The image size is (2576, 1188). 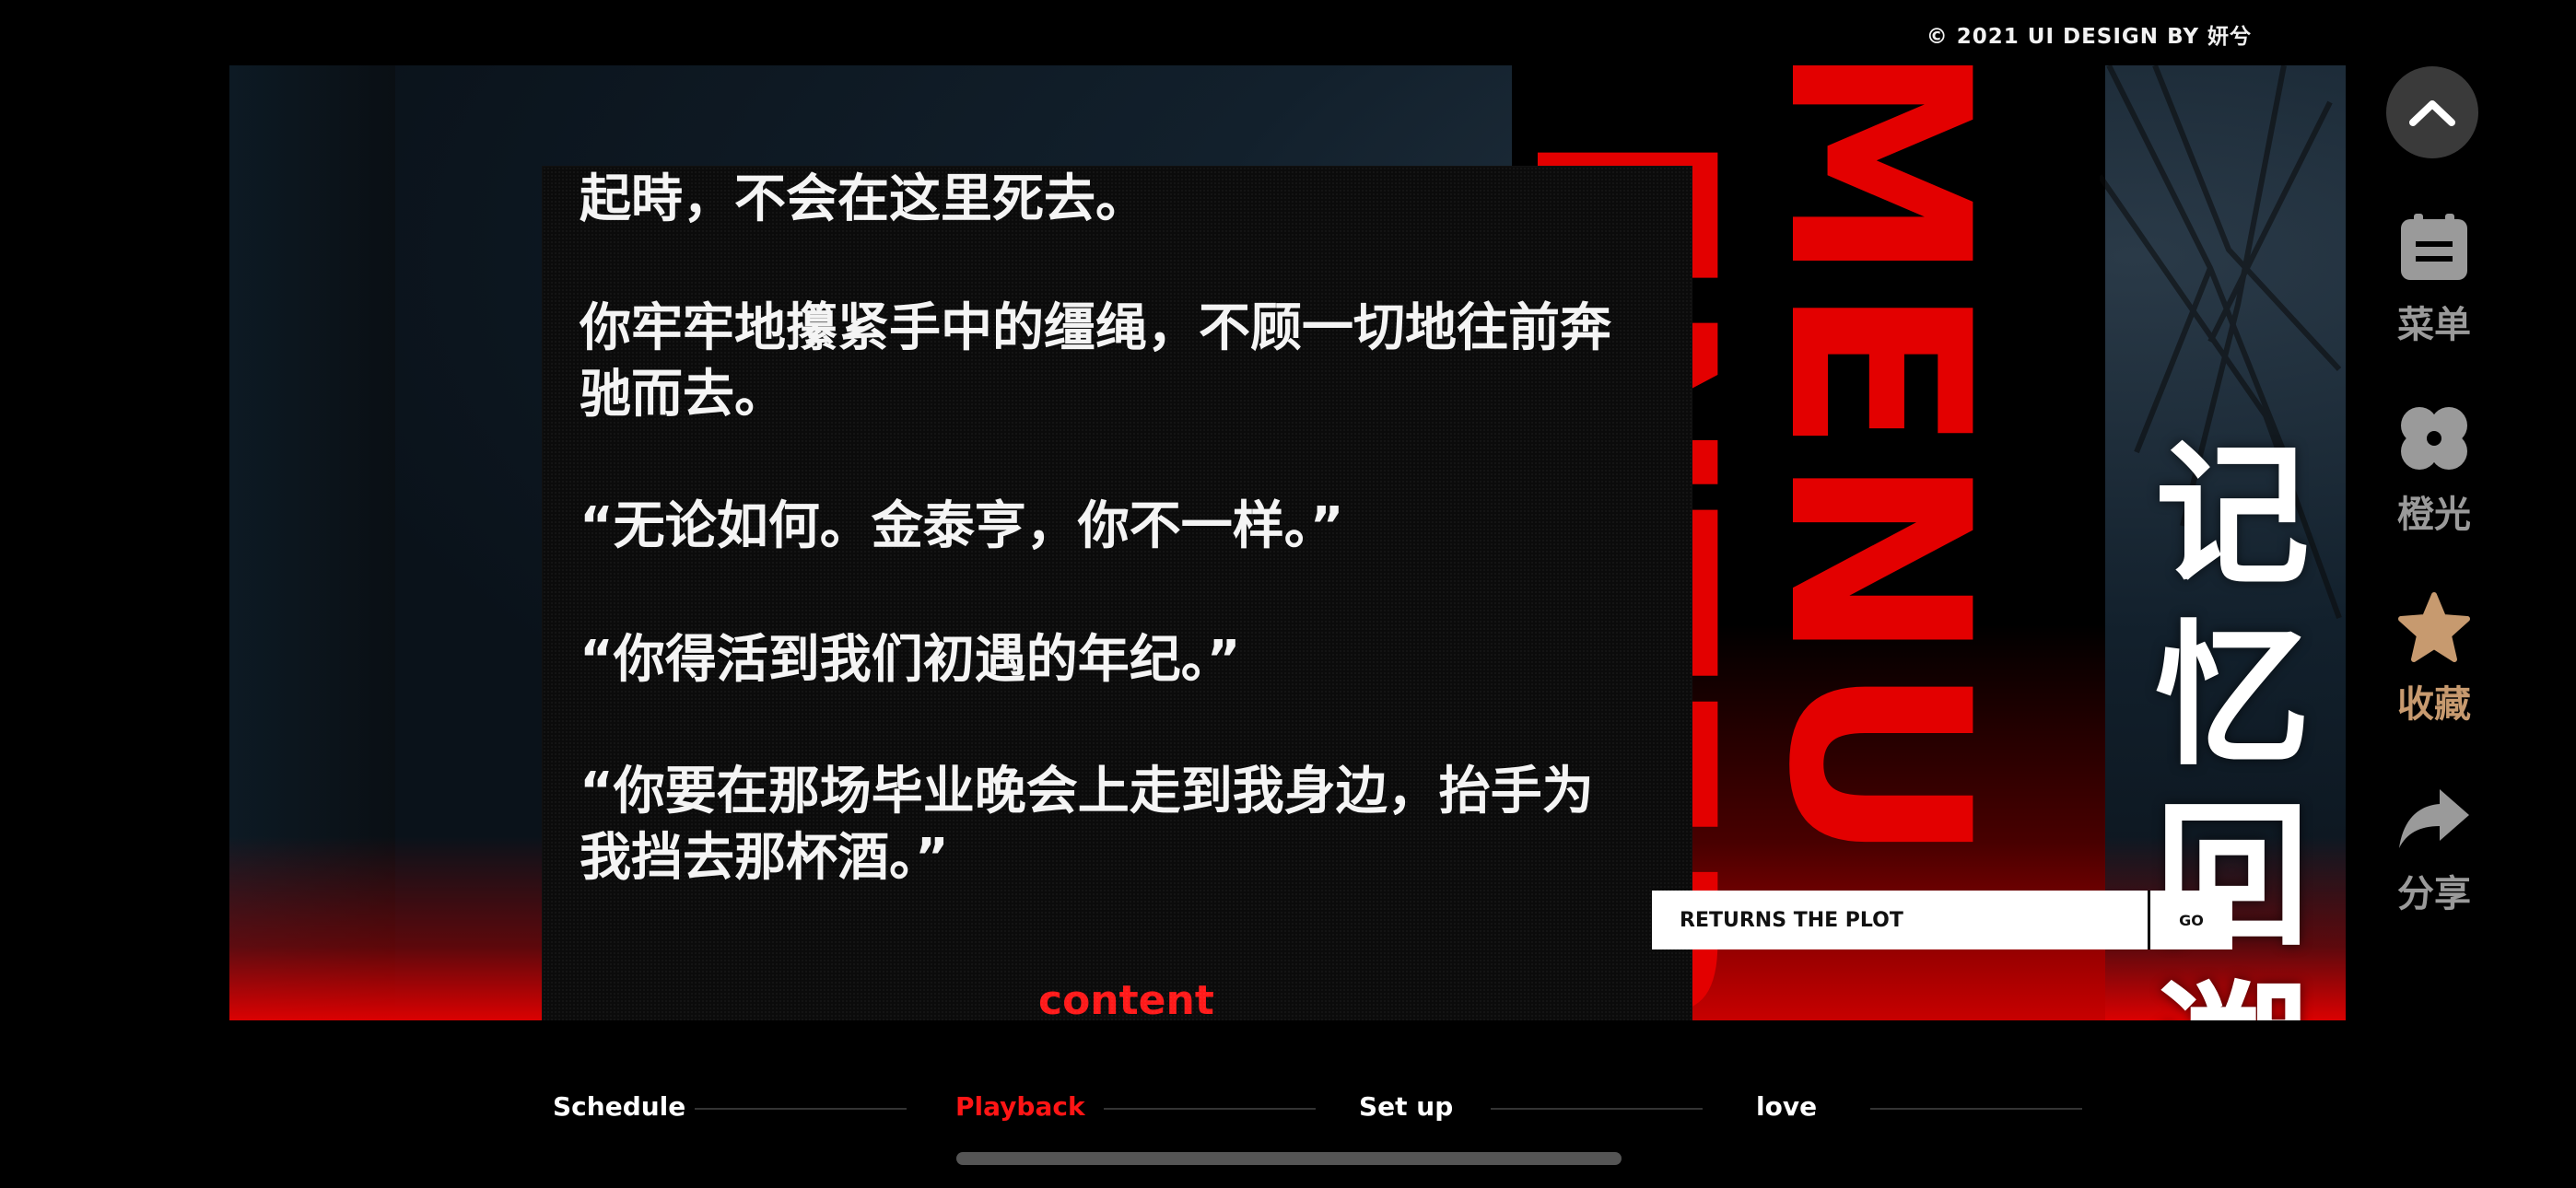 I want to click on return-plot-bar: RETURNS THE PLOT GO, so click(x=1942, y=920).